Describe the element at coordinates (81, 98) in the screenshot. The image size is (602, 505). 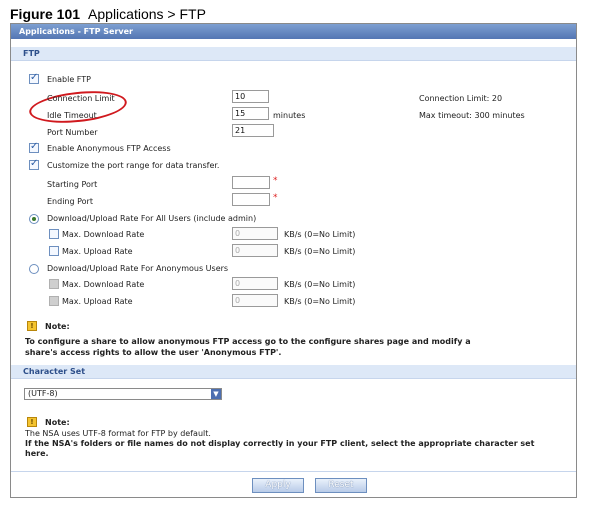
I see `connection-limit-label: Connection Limit` at that location.